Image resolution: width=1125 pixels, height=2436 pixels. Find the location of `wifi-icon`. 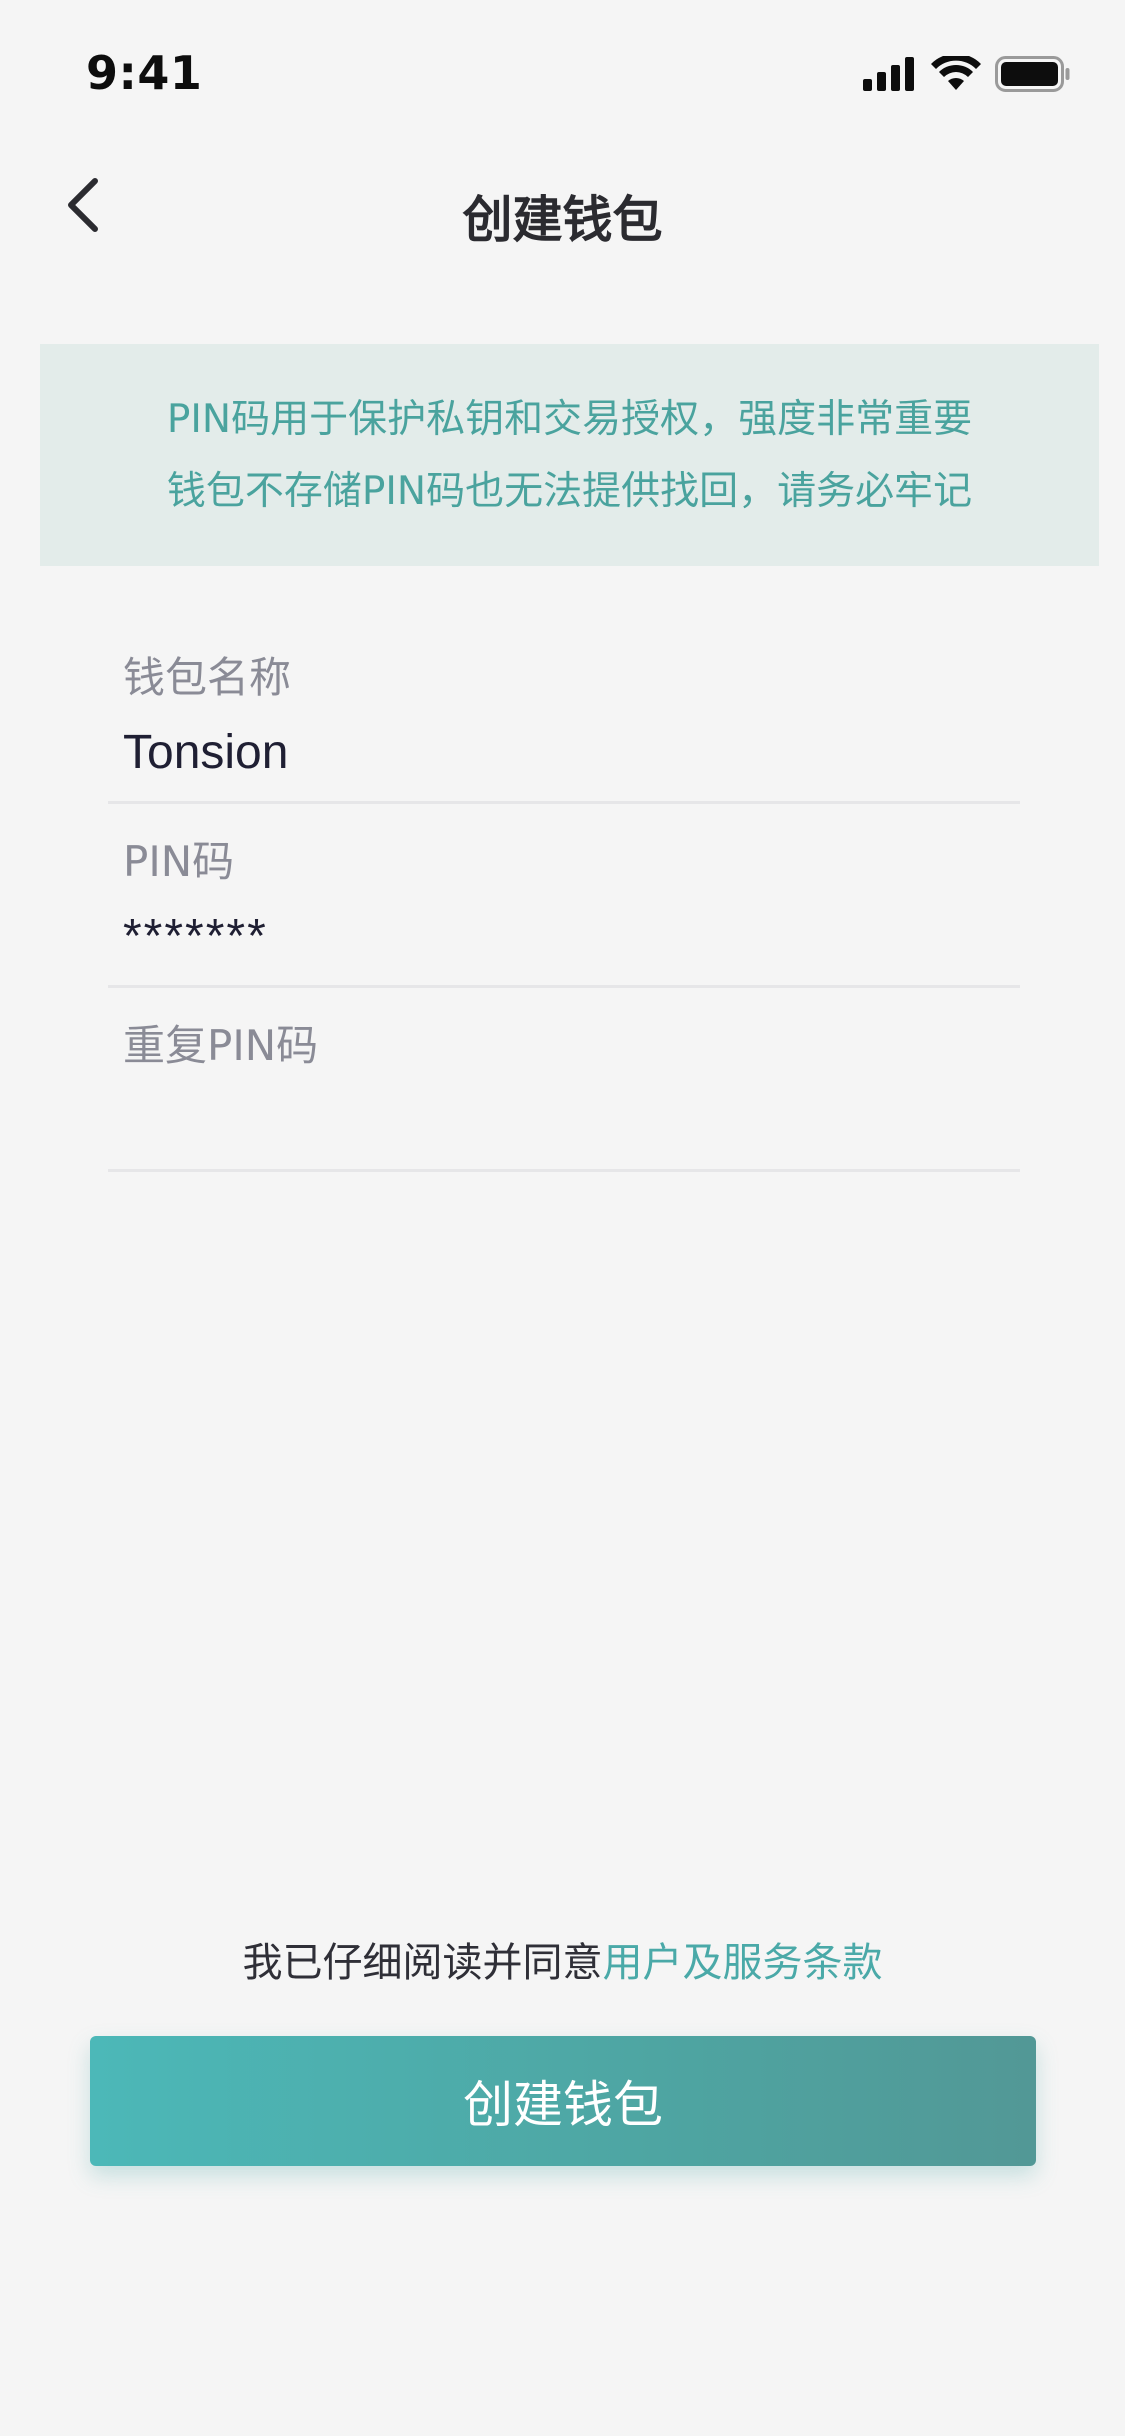

wifi-icon is located at coordinates (956, 74).